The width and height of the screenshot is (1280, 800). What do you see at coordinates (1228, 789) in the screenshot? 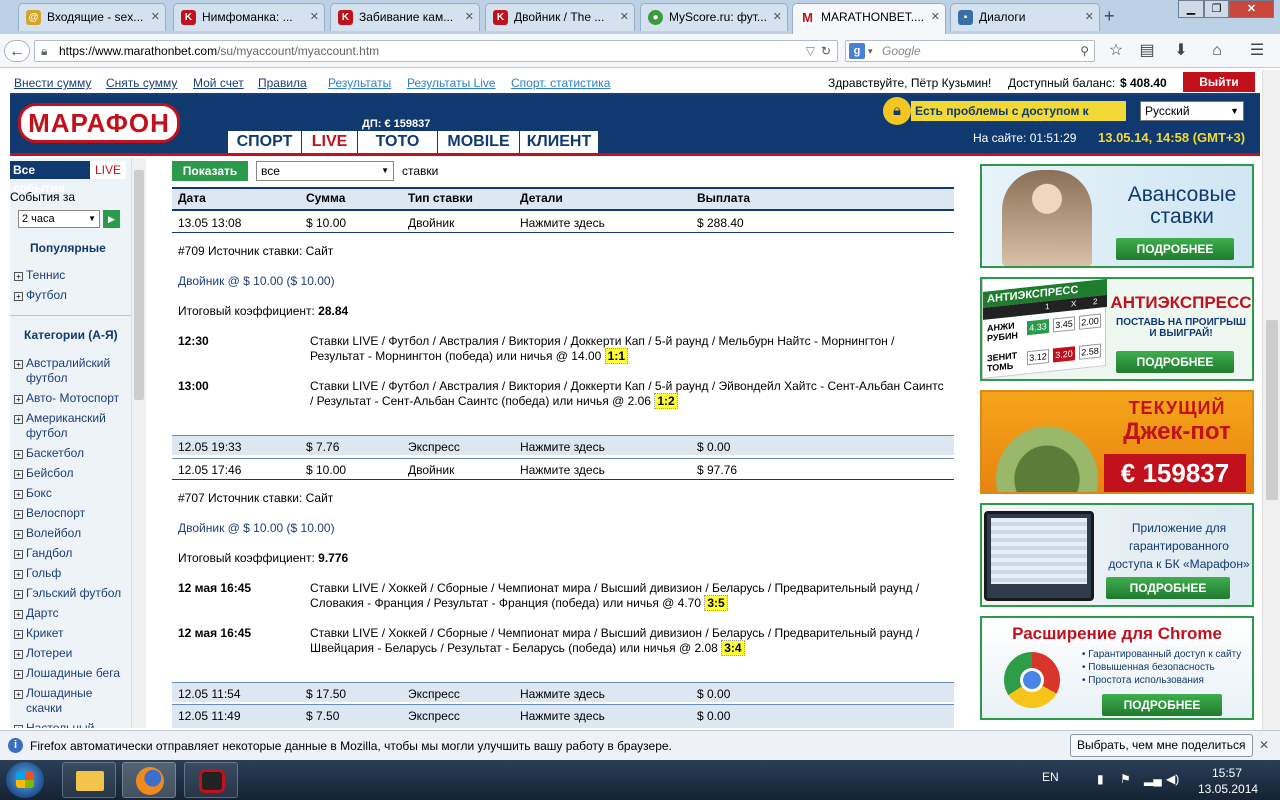
I see `clock-date: 13.05.2014` at bounding box center [1228, 789].